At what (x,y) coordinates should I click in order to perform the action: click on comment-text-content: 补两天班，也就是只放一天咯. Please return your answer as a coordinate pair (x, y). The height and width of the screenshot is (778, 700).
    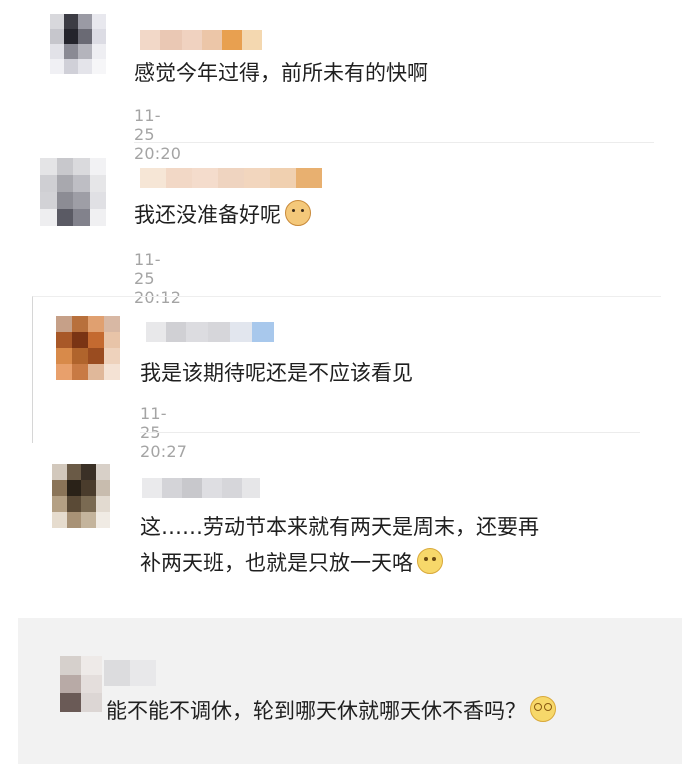
    Looking at the image, I should click on (276, 563).